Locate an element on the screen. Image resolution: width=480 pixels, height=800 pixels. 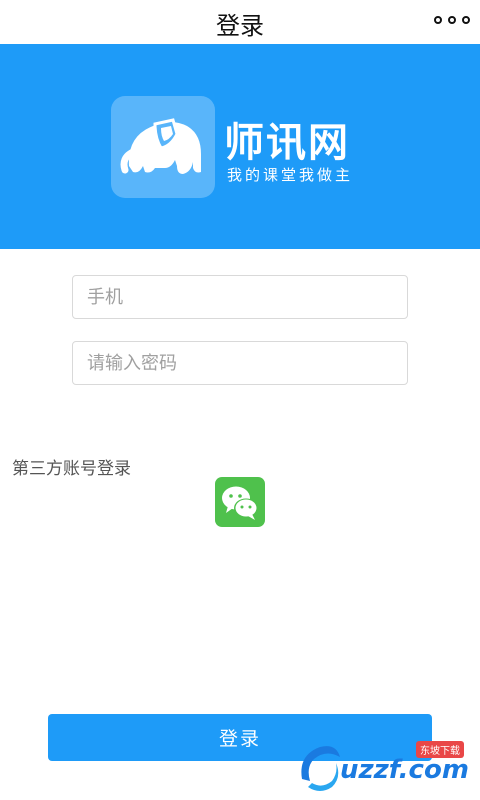
elephant-logo-icon is located at coordinates (163, 147).